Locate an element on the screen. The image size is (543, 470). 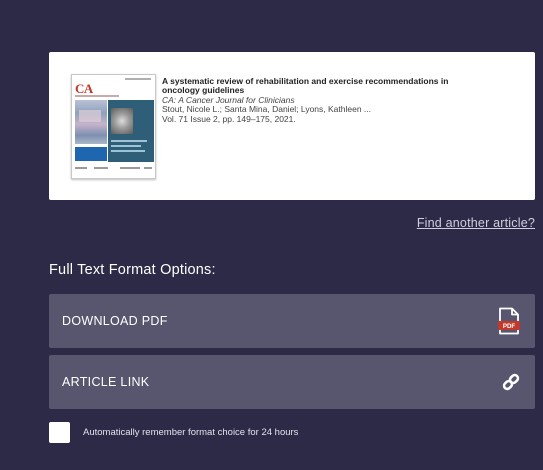
download-pdf-label: DOWNLOAD PDF is located at coordinates (115, 321).